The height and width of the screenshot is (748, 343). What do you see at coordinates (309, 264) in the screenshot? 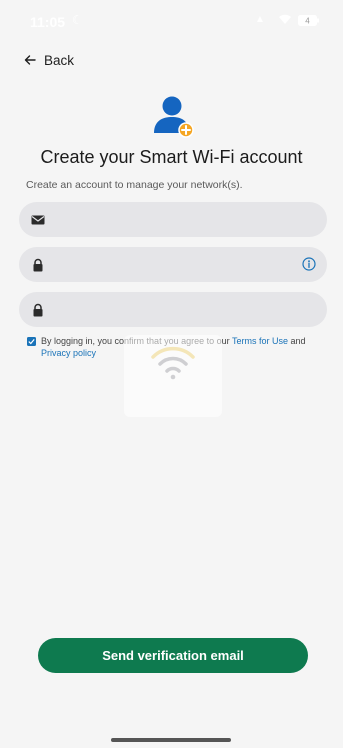
I see `info-icon` at bounding box center [309, 264].